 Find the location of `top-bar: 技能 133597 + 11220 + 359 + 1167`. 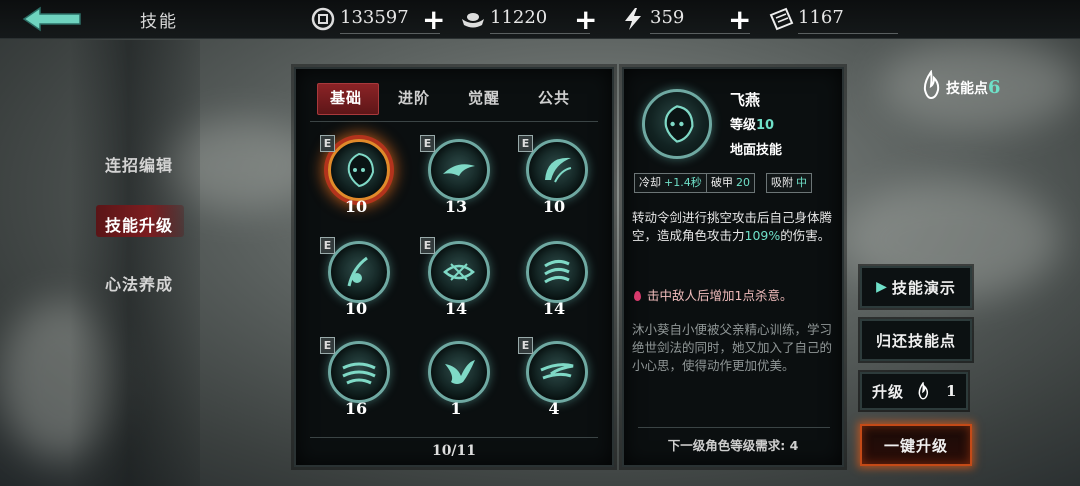

top-bar: 技能 133597 + 11220 + 359 + 1167 is located at coordinates (540, 19).